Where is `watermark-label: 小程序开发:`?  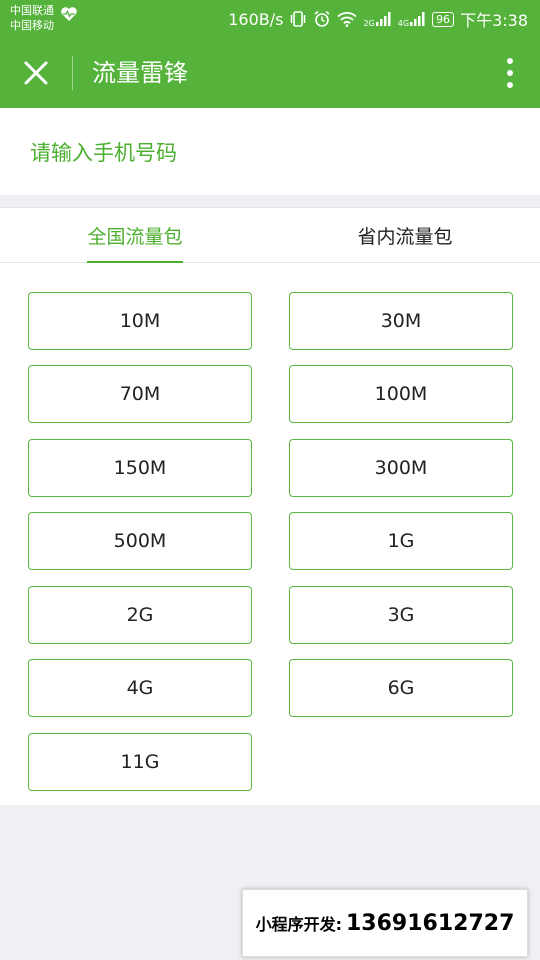 watermark-label: 小程序开发: is located at coordinates (298, 924).